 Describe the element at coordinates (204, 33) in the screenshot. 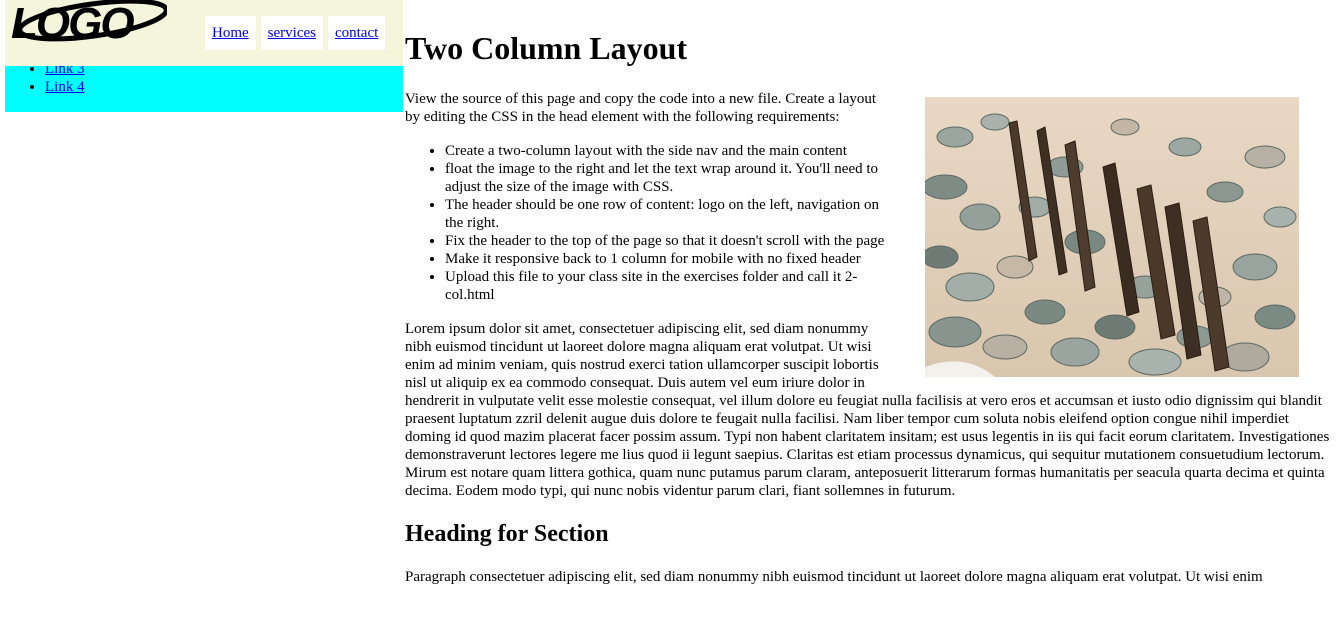

I see `site-header: LOGO Home services contact` at that location.